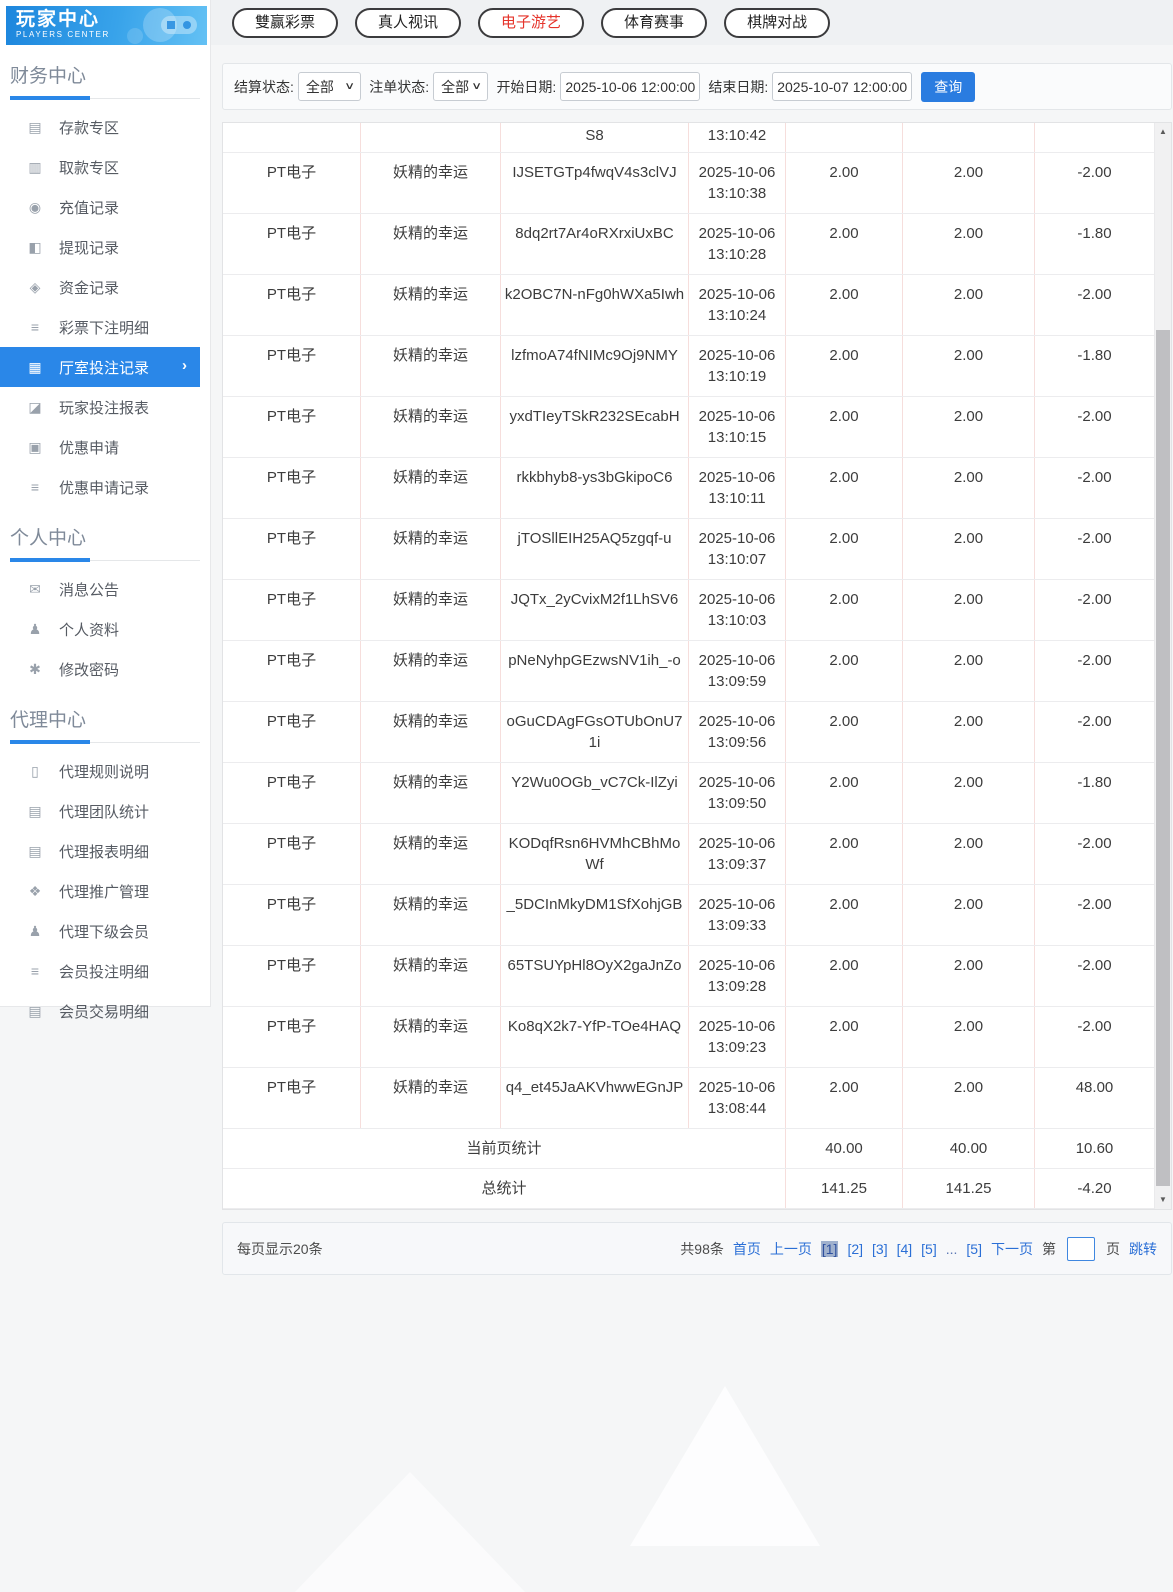 Image resolution: width=1173 pixels, height=1592 pixels. I want to click on summary-bet: 141.25, so click(844, 1188).